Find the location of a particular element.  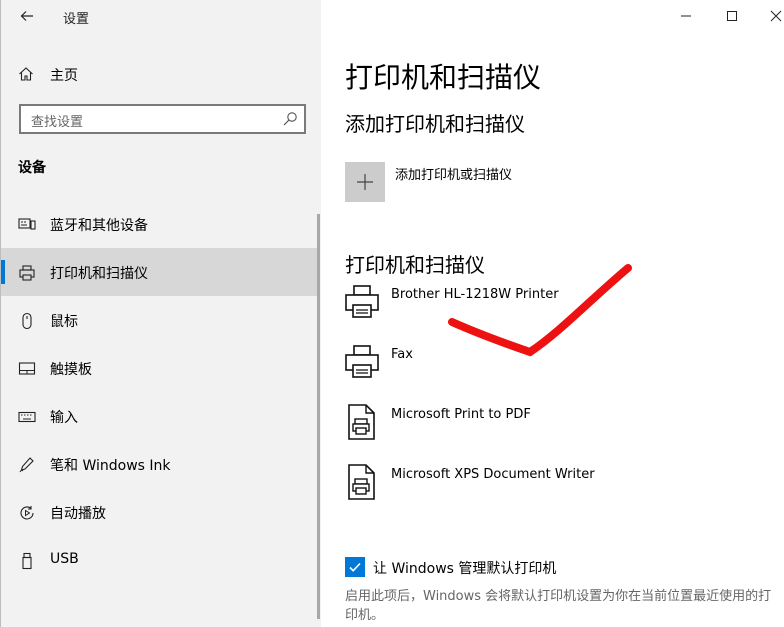

close-icon is located at coordinates (776, 16).